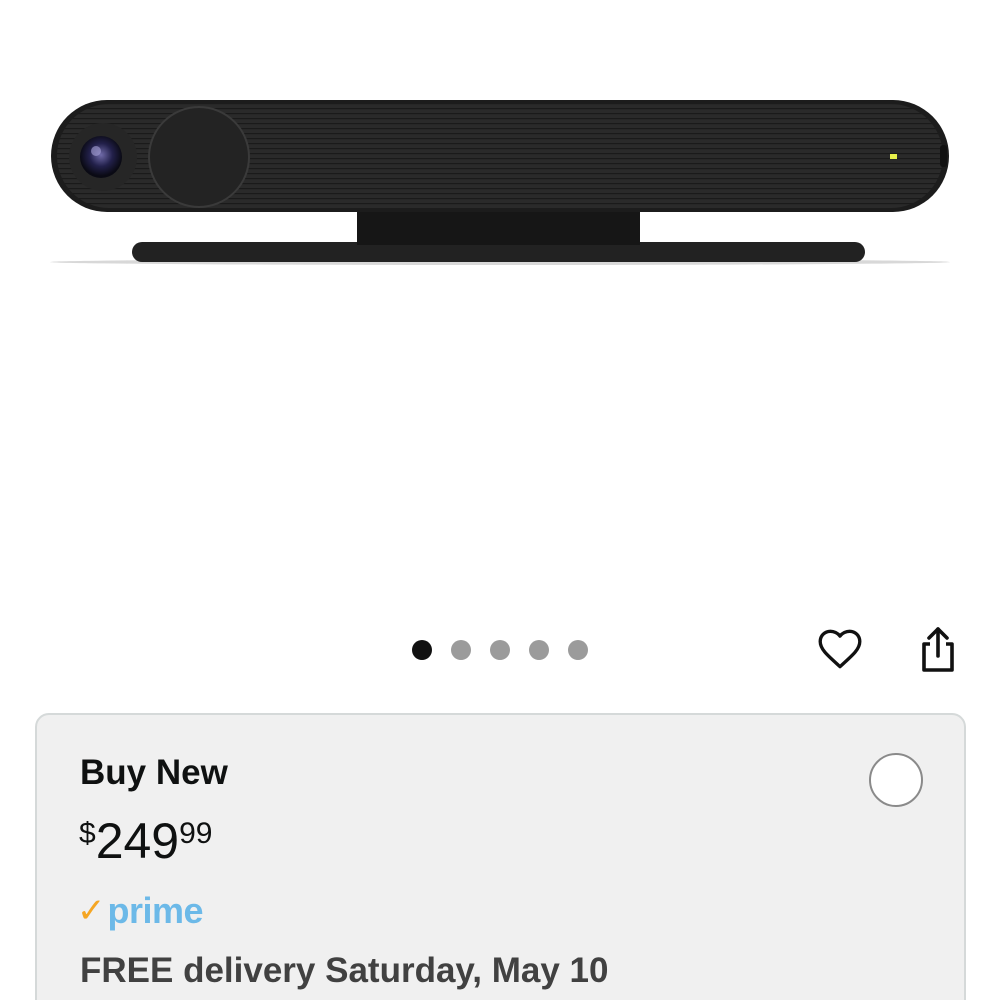 The height and width of the screenshot is (1000, 1000). Describe the element at coordinates (91, 911) in the screenshot. I see `prime-check-icon: ✓` at that location.